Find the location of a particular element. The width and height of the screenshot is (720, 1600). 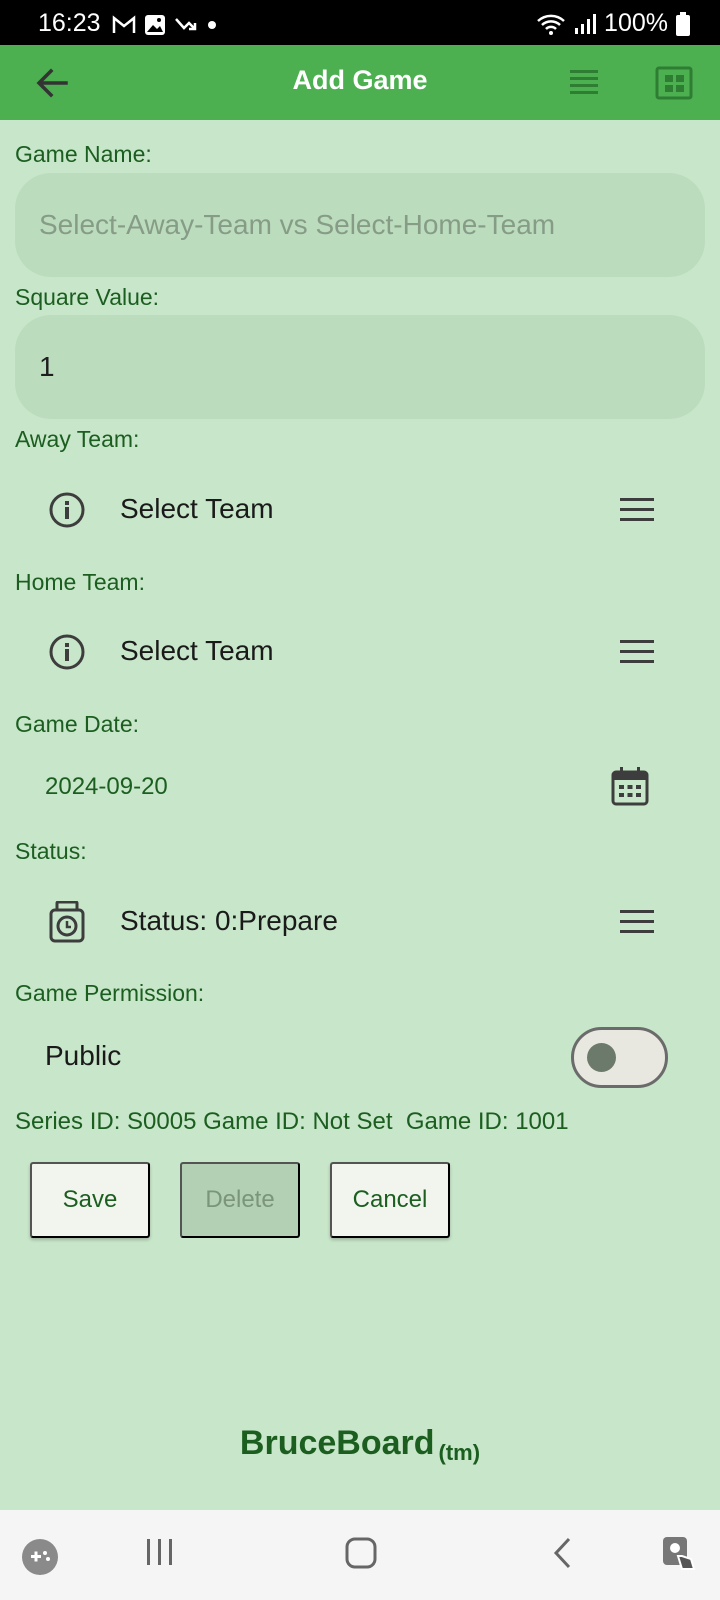

signal-icon is located at coordinates (586, 23).